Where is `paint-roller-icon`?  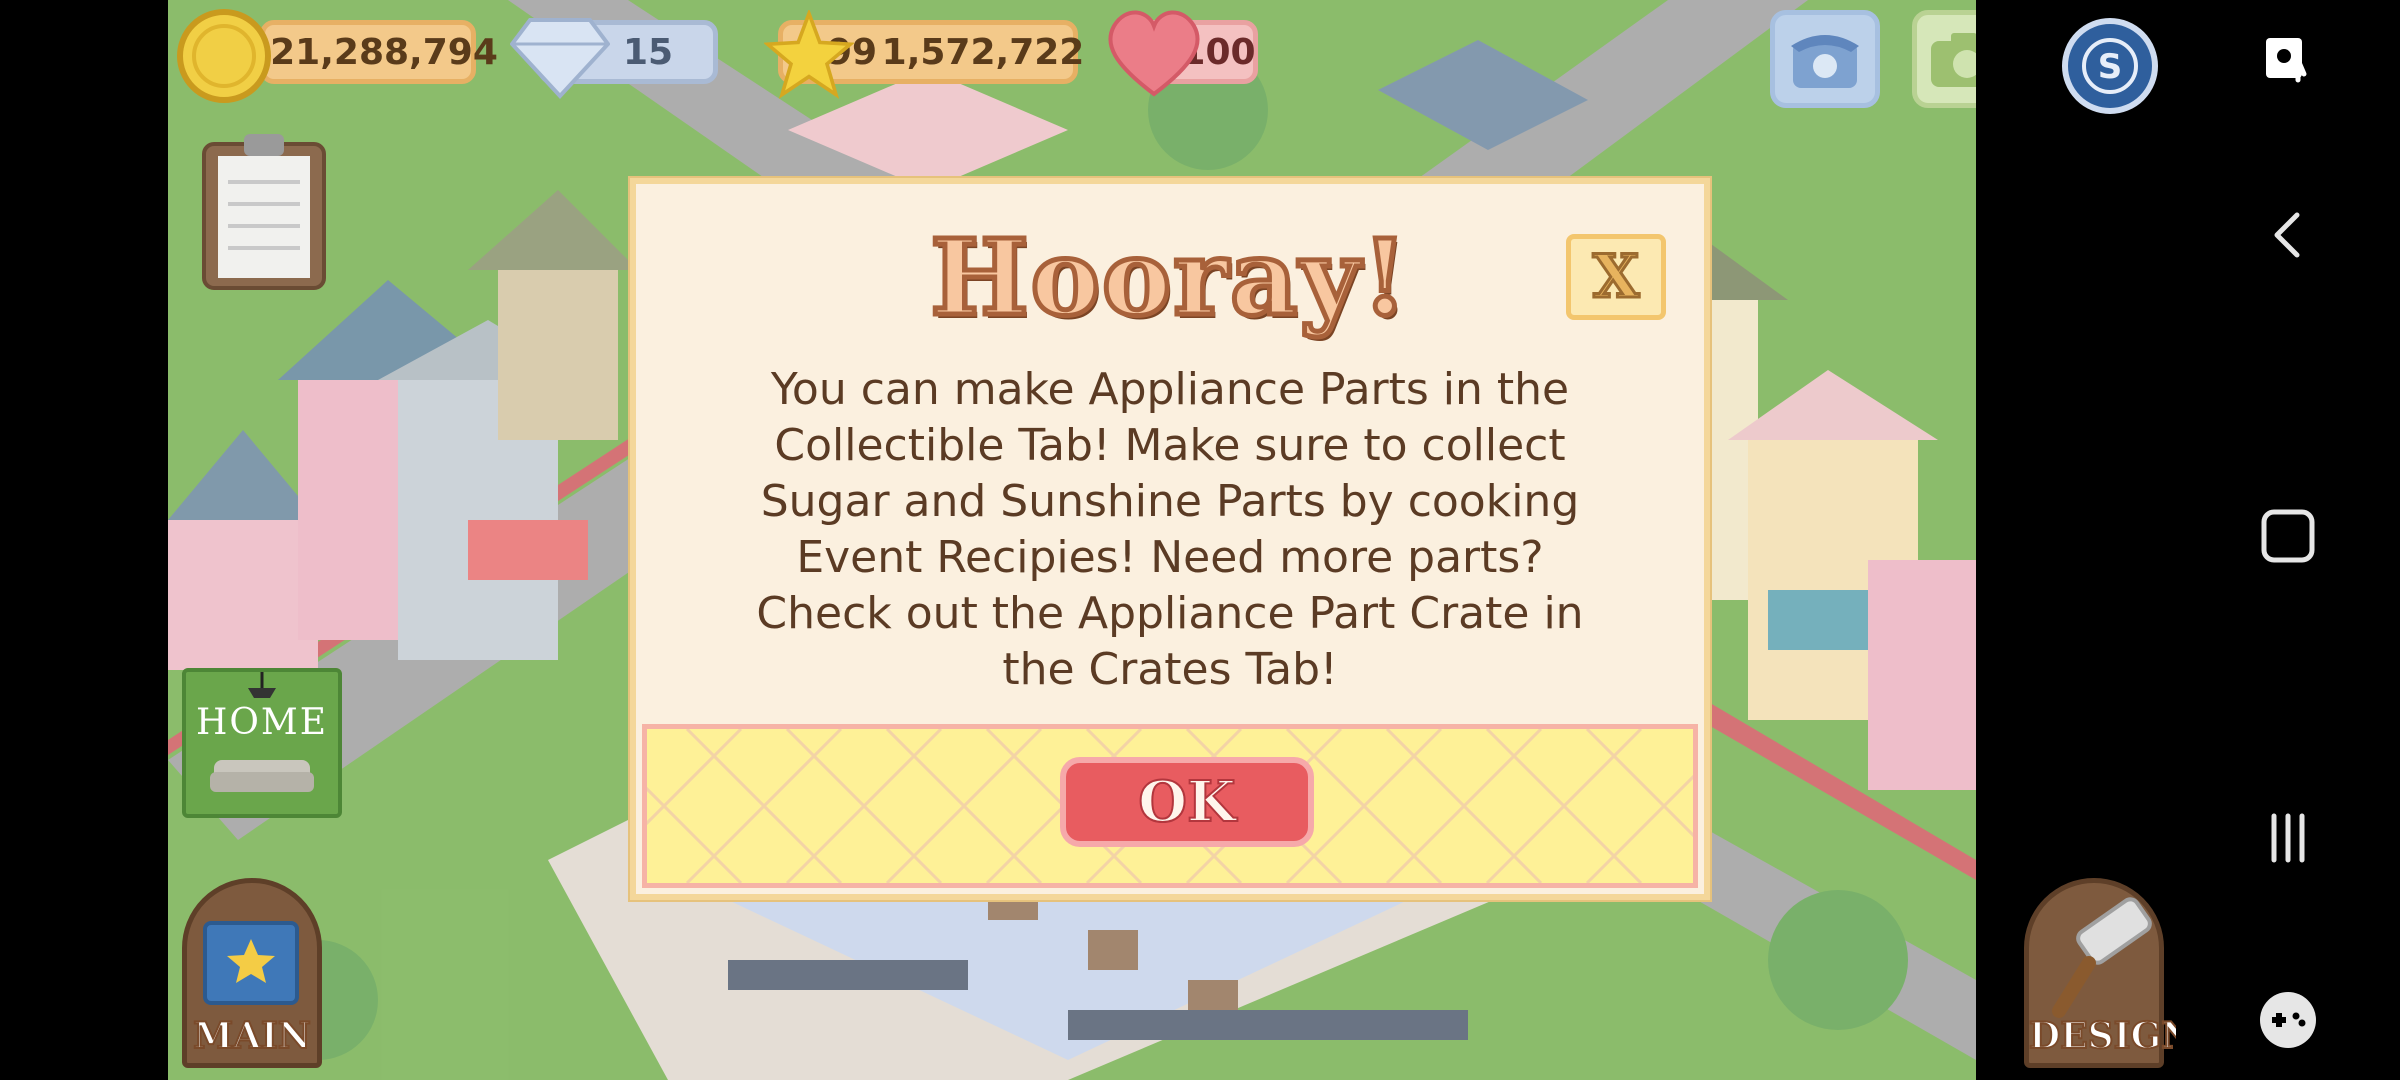 paint-roller-icon is located at coordinates (2102, 957).